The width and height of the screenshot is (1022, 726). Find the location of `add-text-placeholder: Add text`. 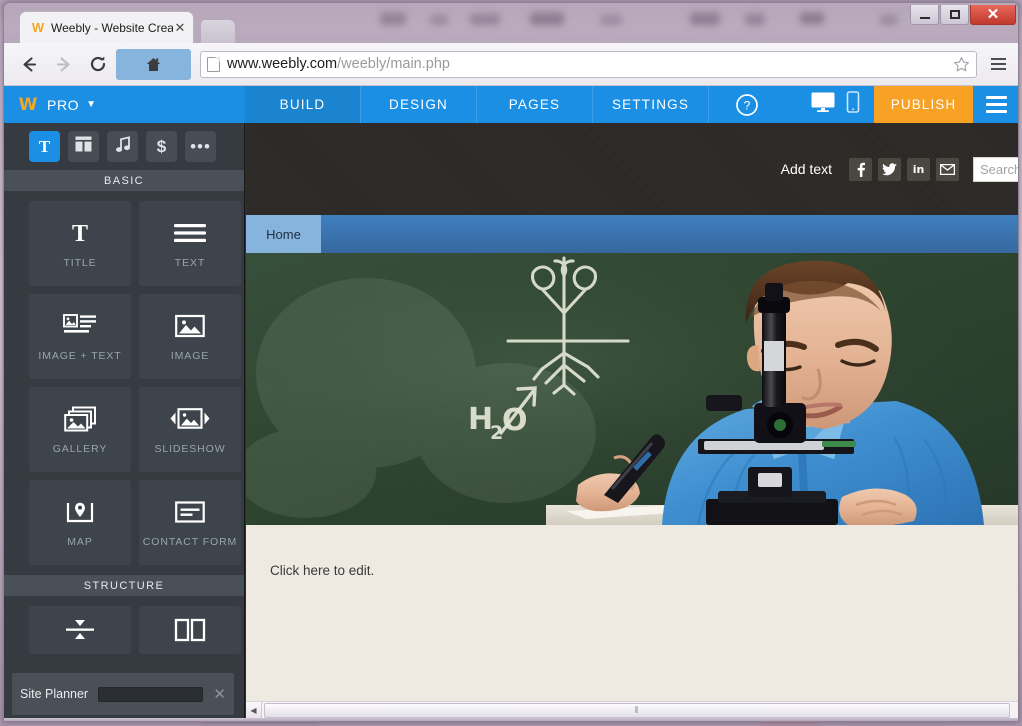

add-text-placeholder: Add text is located at coordinates (806, 169).